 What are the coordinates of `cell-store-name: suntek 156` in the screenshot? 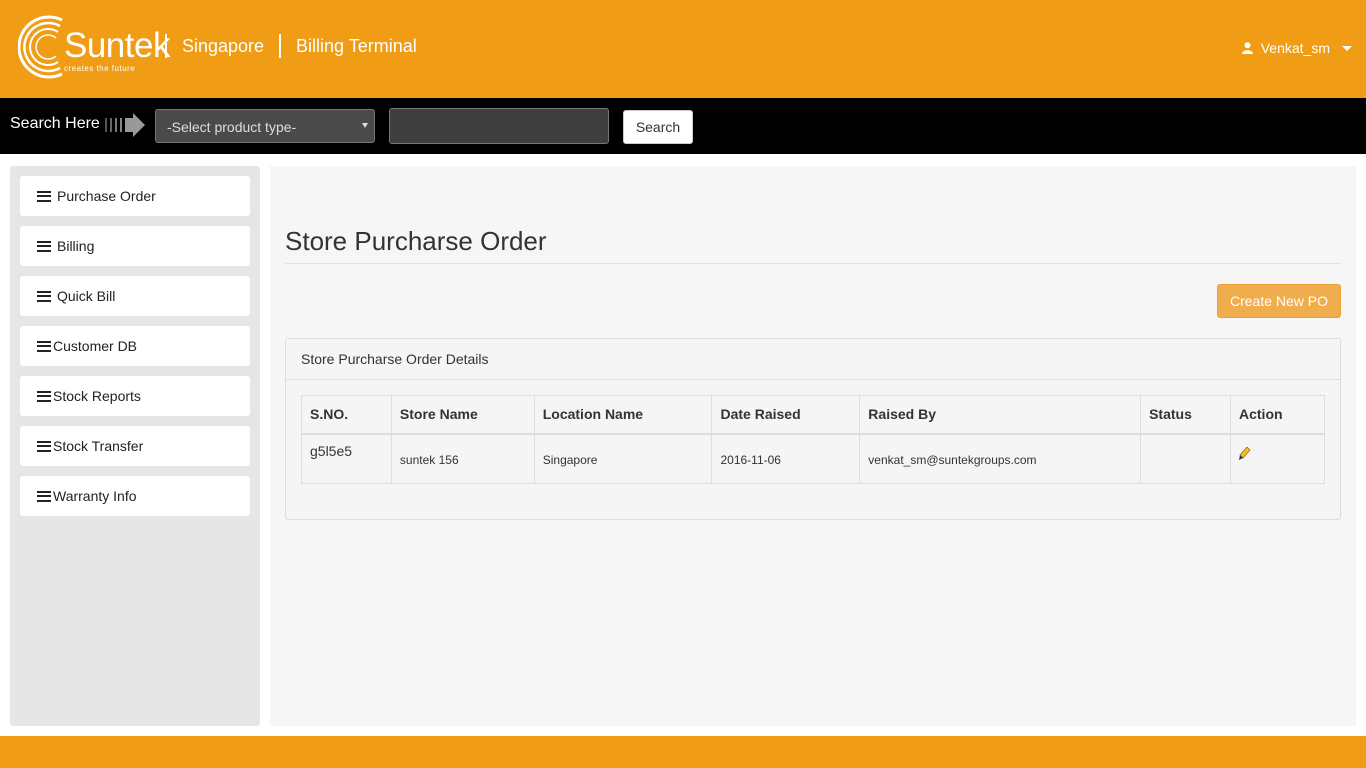 It's located at (462, 458).